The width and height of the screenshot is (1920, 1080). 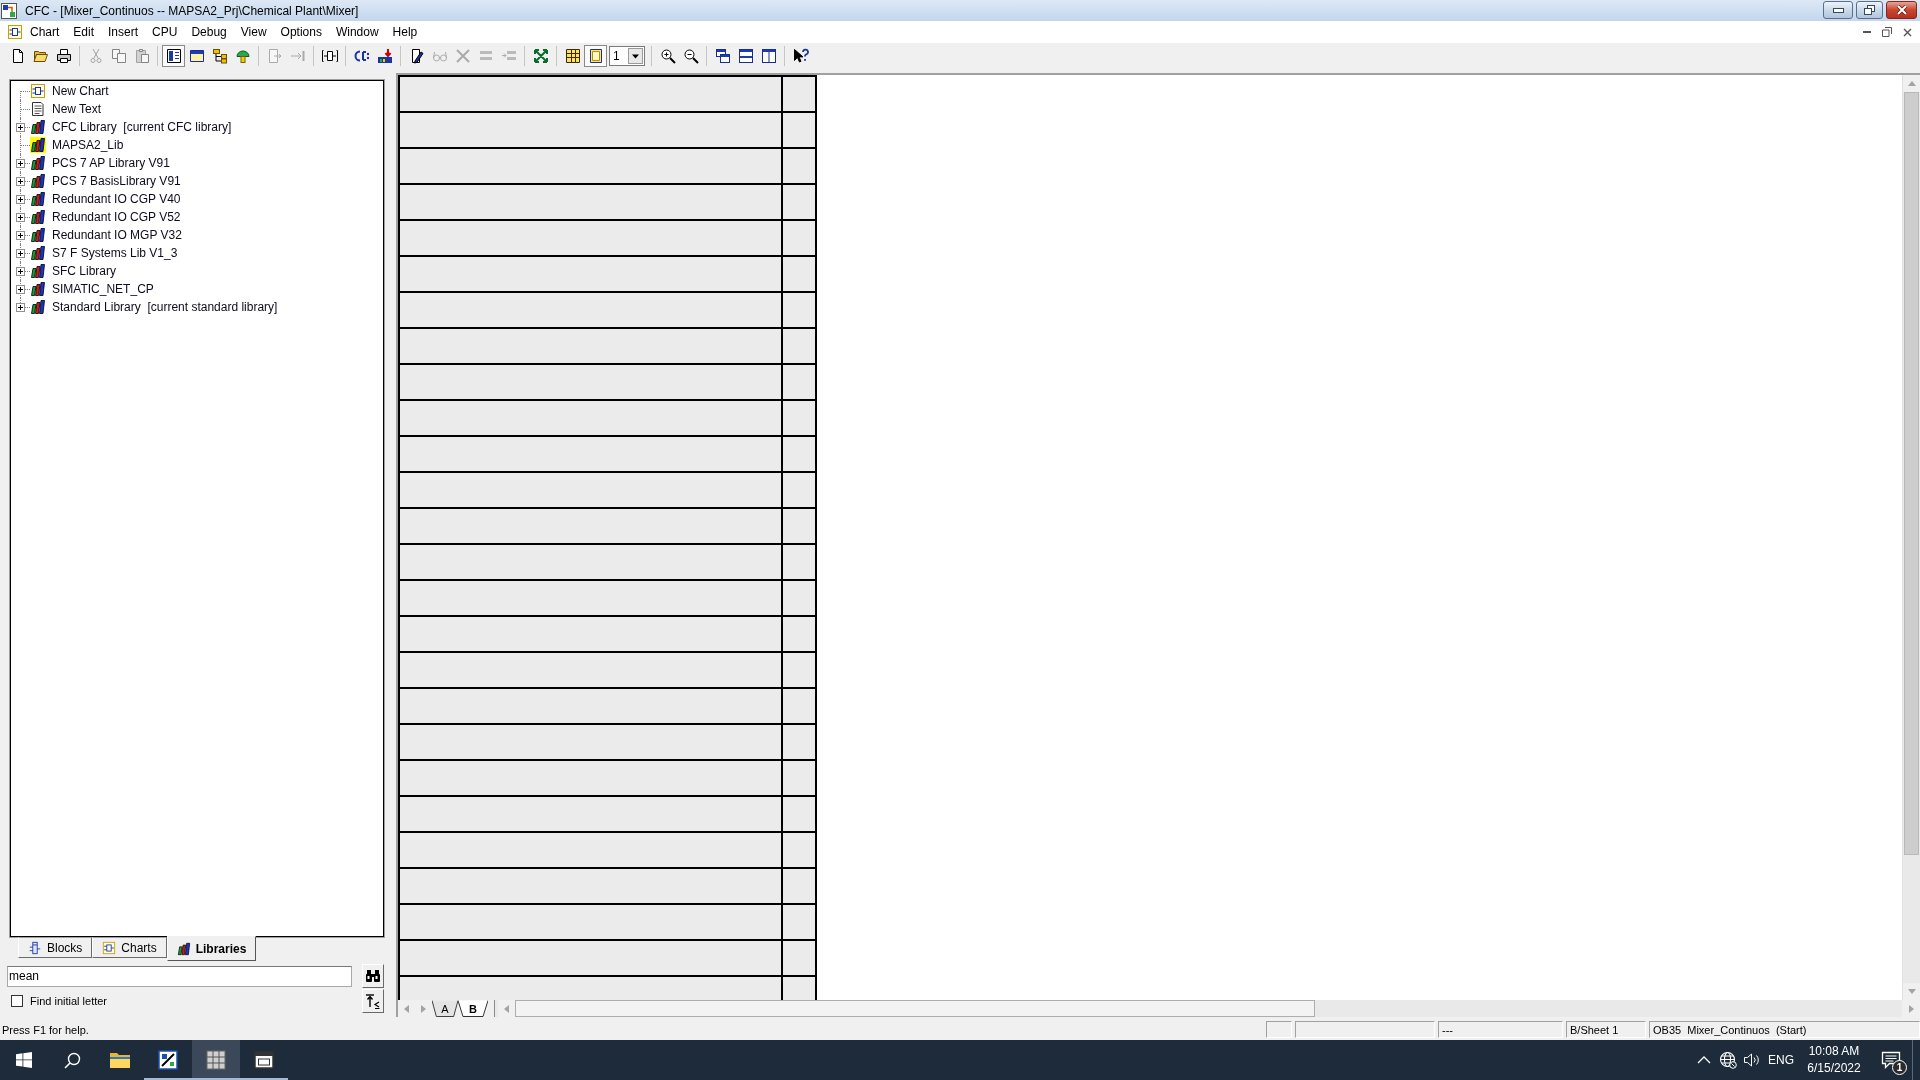 What do you see at coordinates (301, 32) in the screenshot?
I see `menu-item: Options` at bounding box center [301, 32].